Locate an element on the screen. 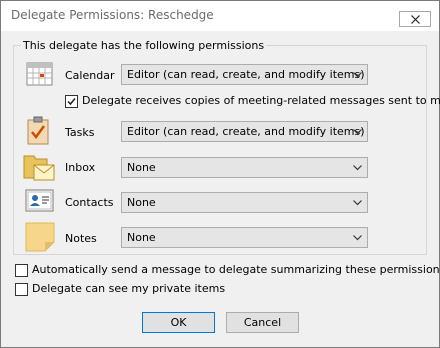  checkmark-icon is located at coordinates (71, 102).